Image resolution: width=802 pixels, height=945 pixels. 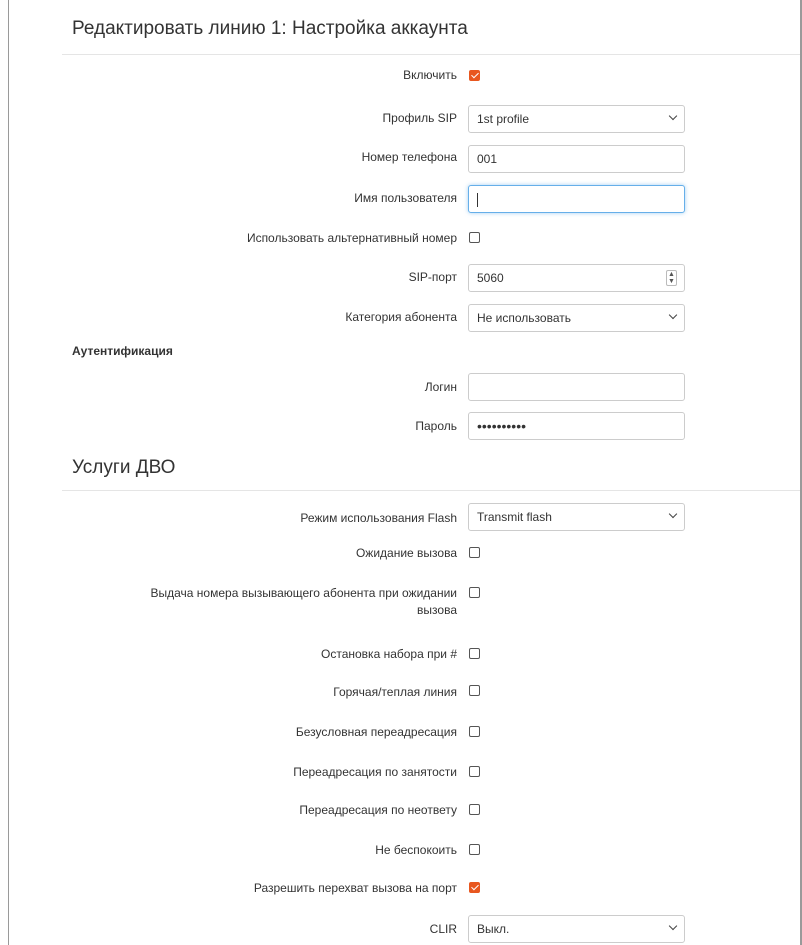 I want to click on pickup-label: Разрешить перехват вызова на порт, so click(x=355, y=888).